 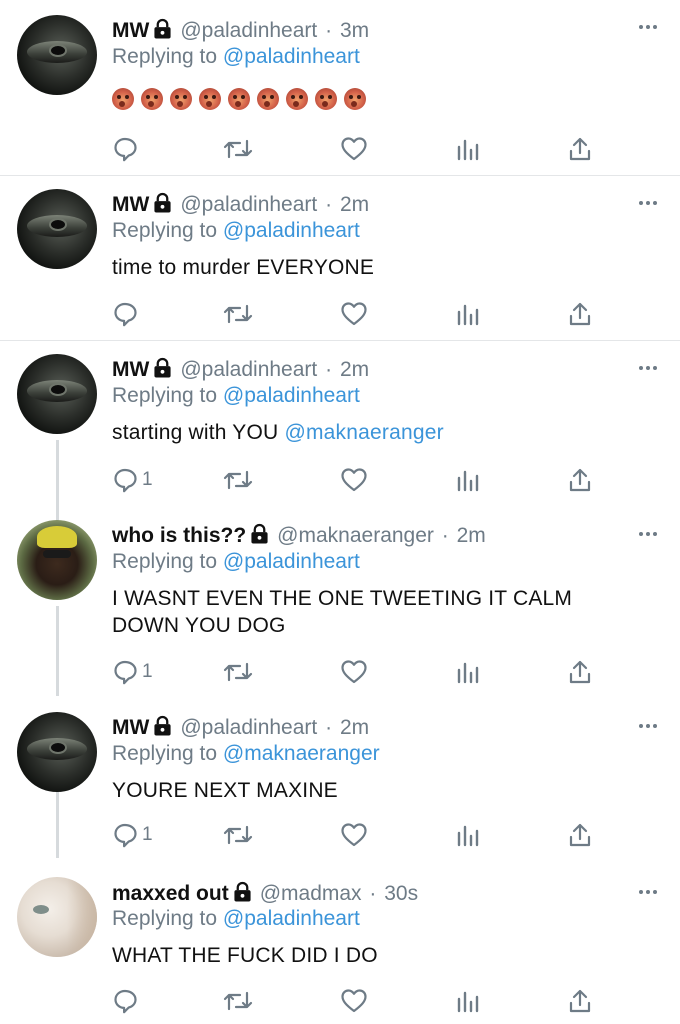 I want to click on tweet-header: who is this?? @maknaeranger · 2m, so click(x=299, y=536).